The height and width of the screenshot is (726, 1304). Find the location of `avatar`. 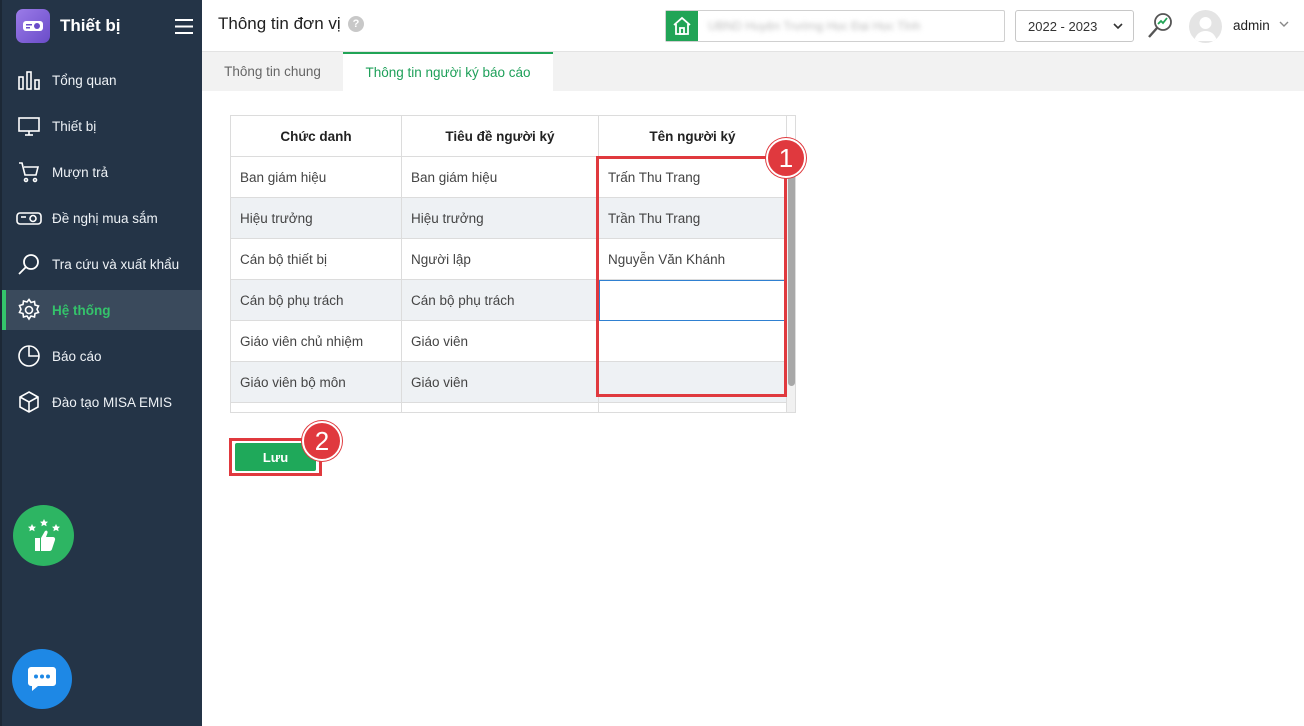

avatar is located at coordinates (1205, 26).